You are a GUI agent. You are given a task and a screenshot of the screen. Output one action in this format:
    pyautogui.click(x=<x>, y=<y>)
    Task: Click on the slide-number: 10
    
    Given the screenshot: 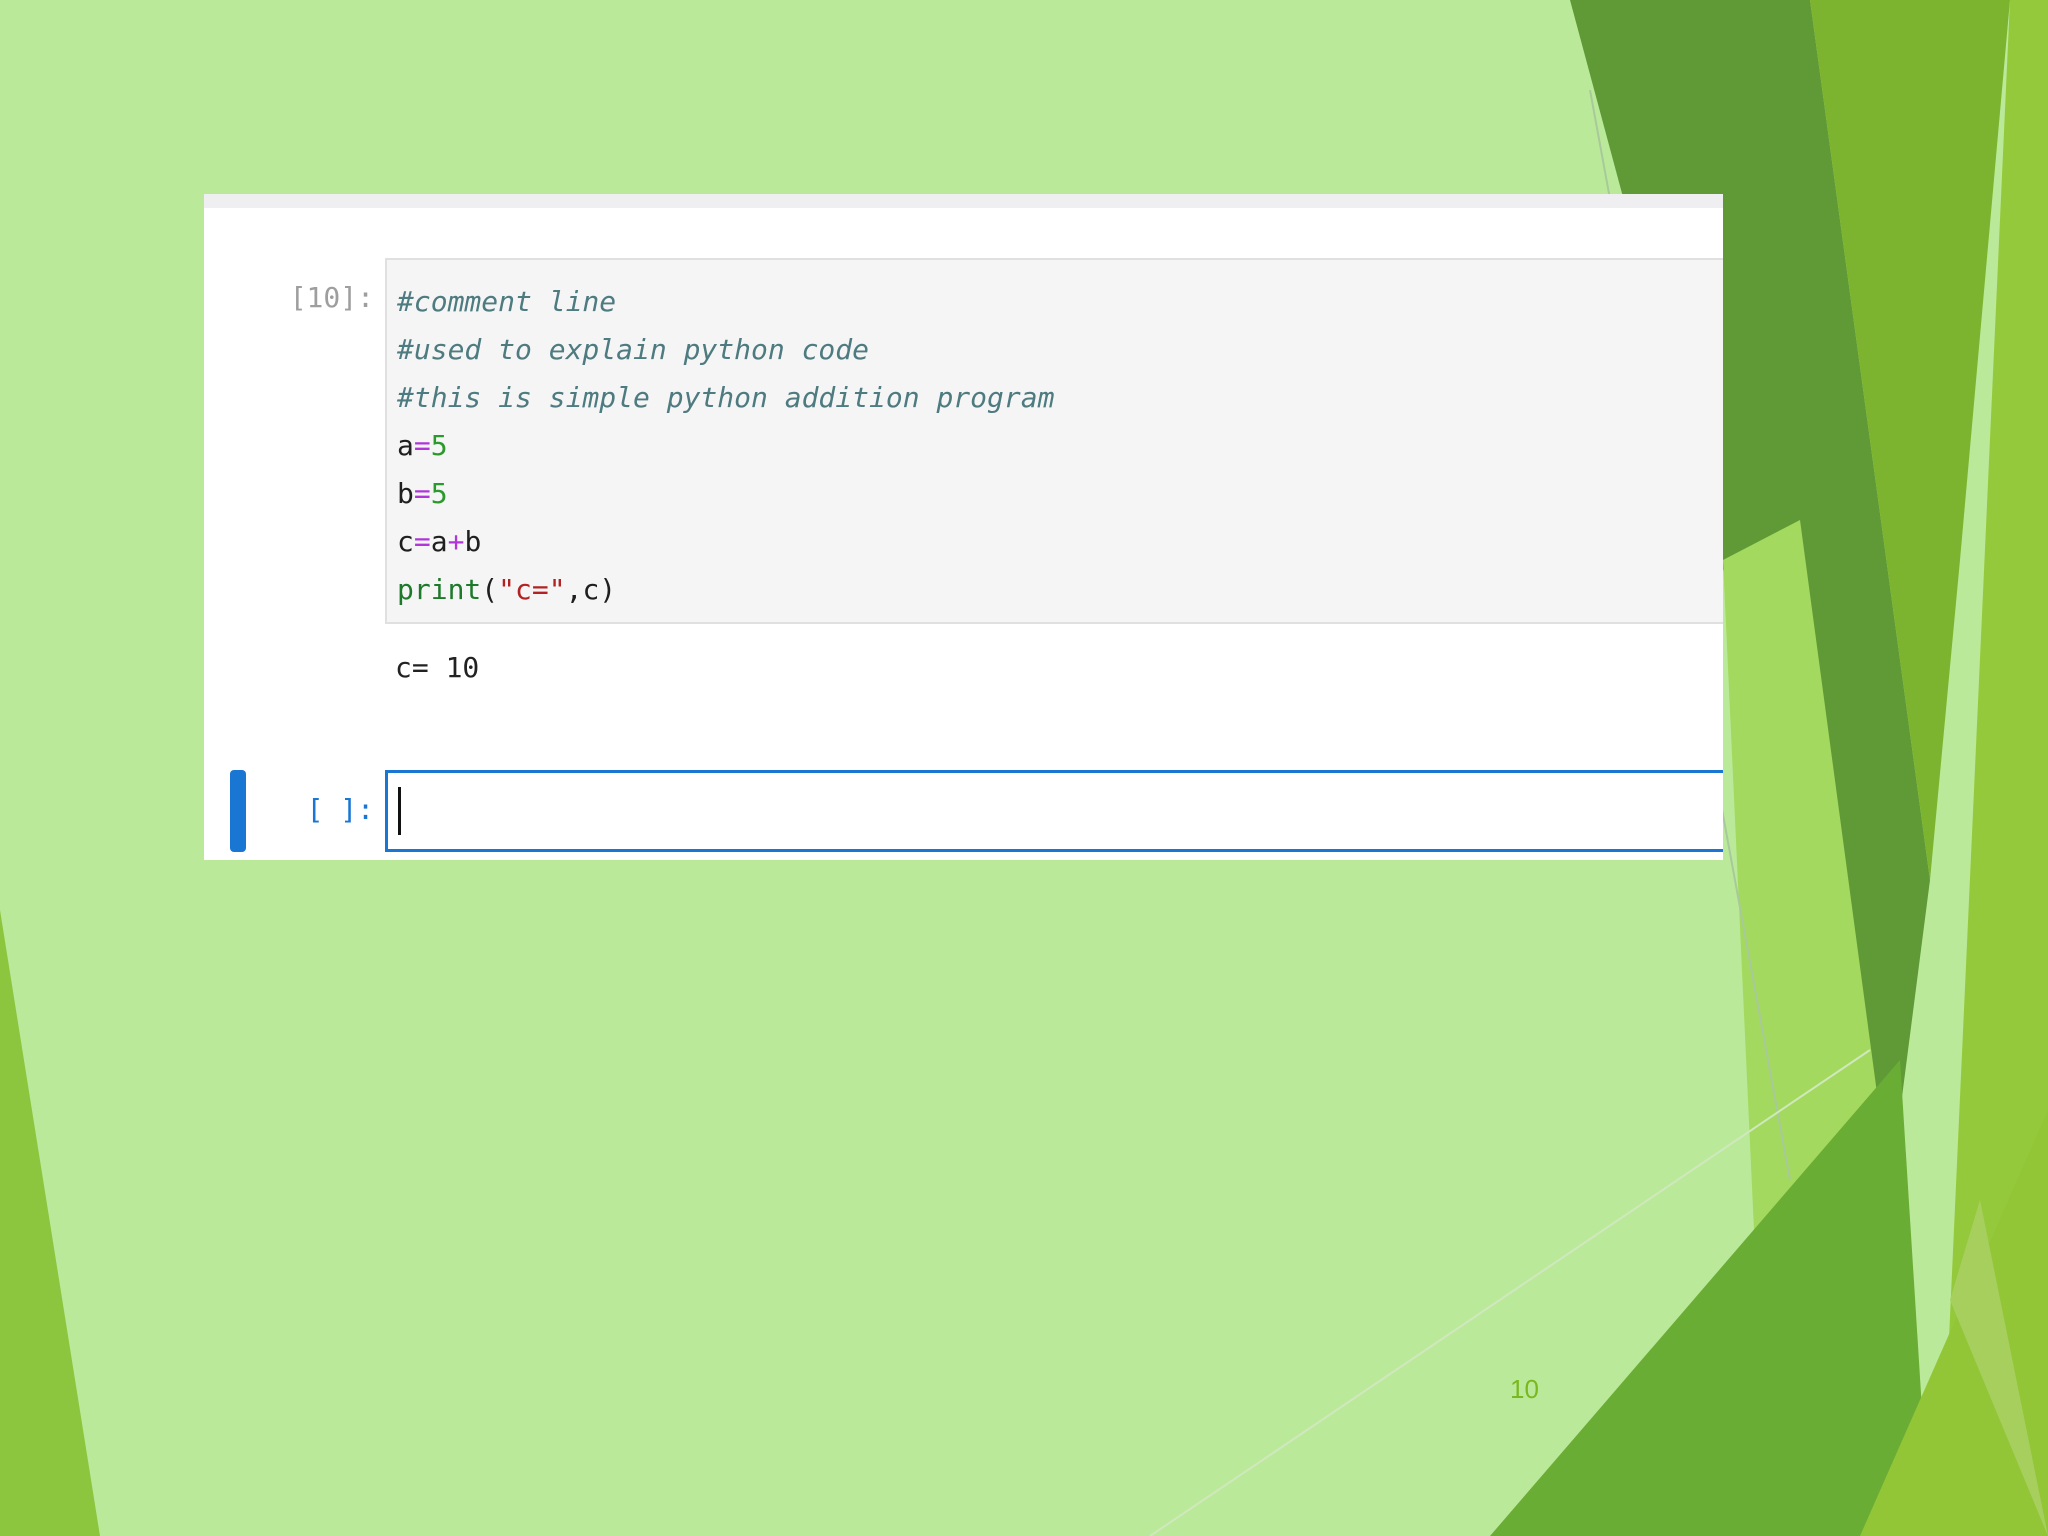 What is the action you would take?
    pyautogui.click(x=1524, y=1389)
    